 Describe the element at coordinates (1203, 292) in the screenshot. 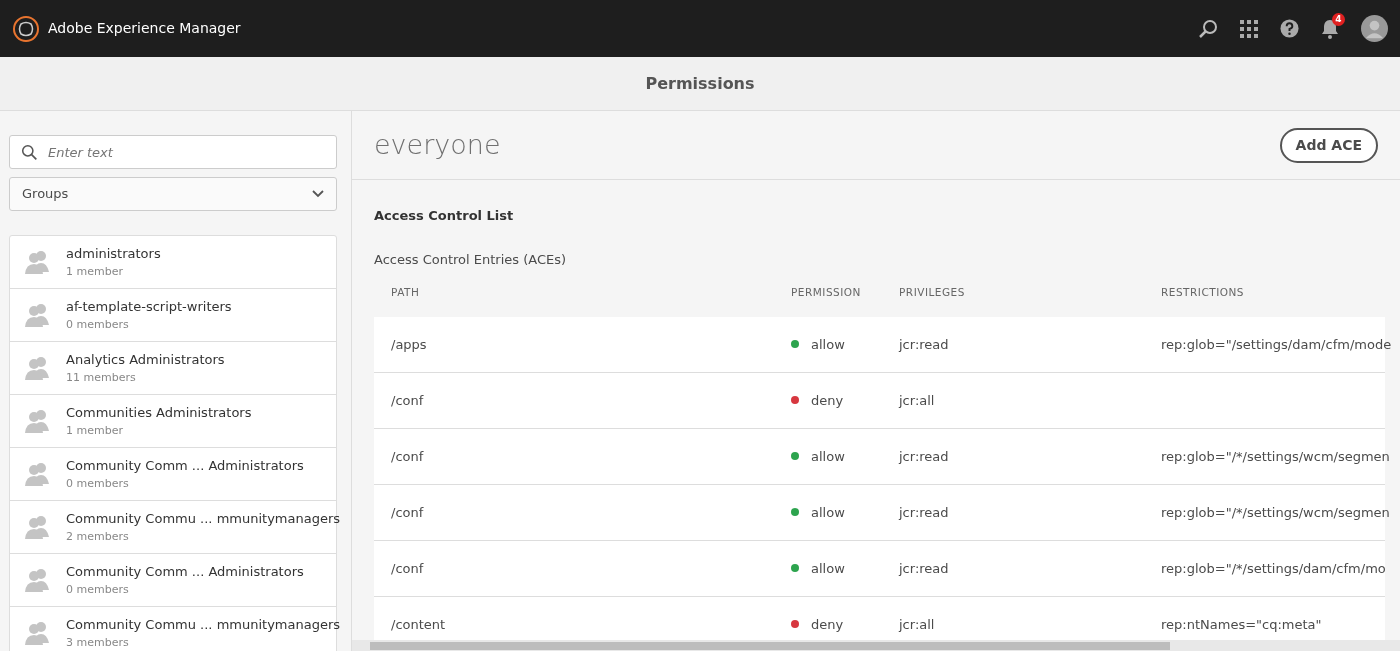

I see `column-header: RESTRICTIONS` at that location.